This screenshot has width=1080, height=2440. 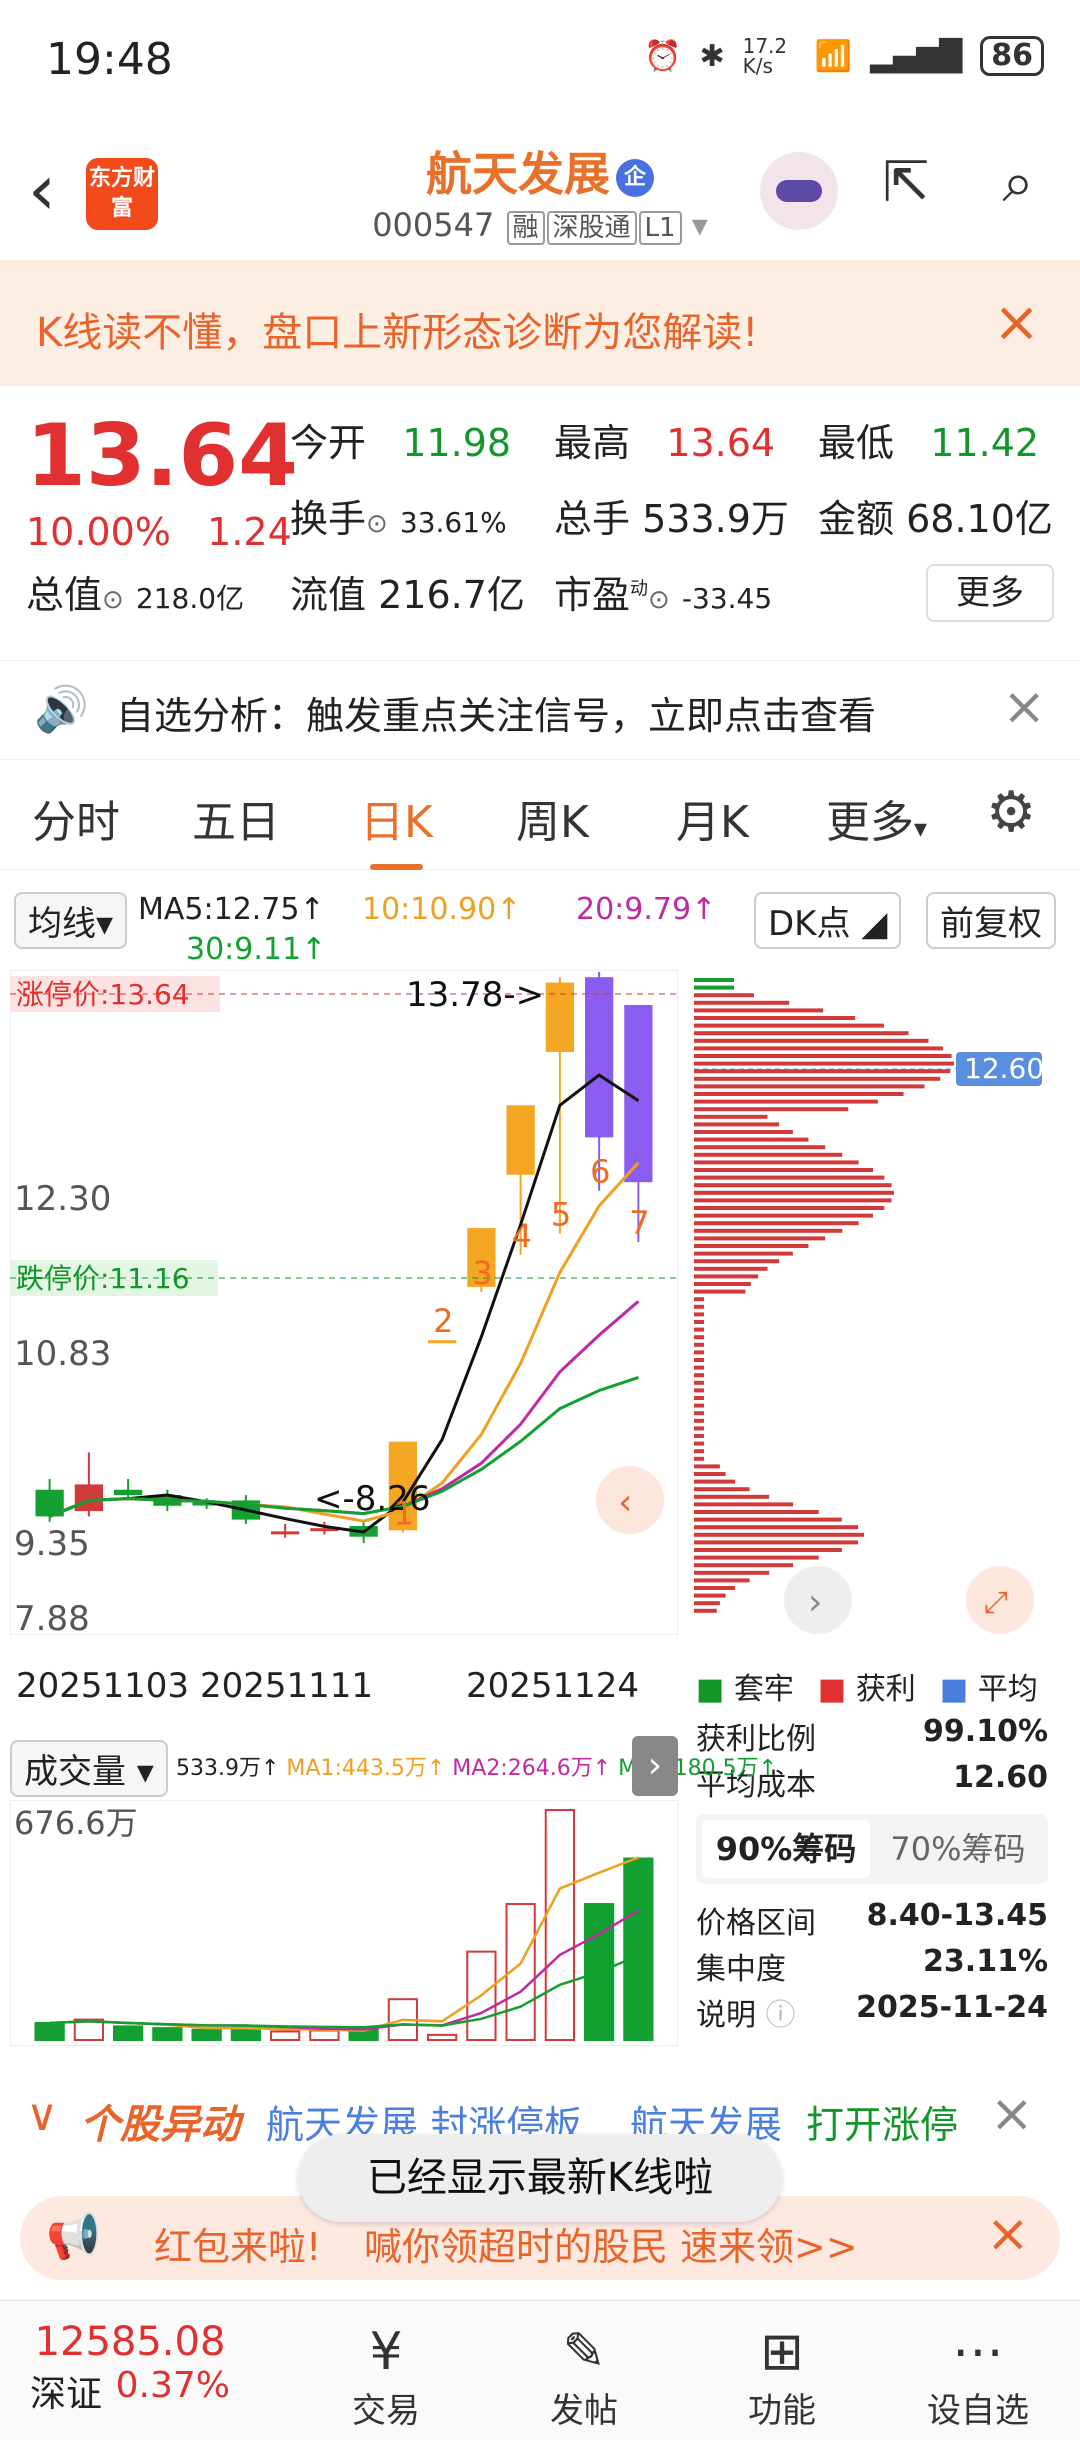 I want to click on diagnosis-banner: K线读不懂，盘口上新形态诊断为您解读! ×, so click(x=540, y=323).